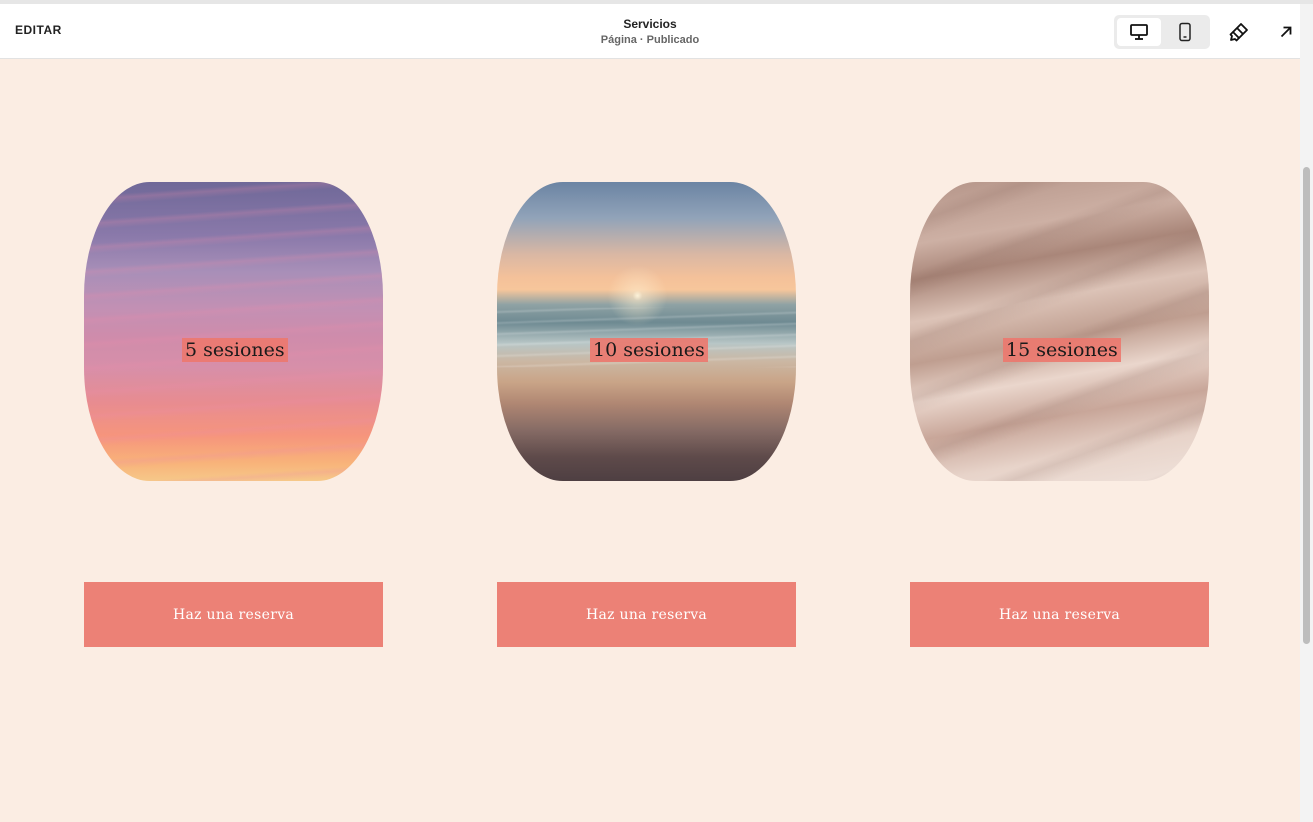 Image resolution: width=1313 pixels, height=822 pixels. What do you see at coordinates (233, 614) in the screenshot?
I see `book-button-5: Haz una reserva` at bounding box center [233, 614].